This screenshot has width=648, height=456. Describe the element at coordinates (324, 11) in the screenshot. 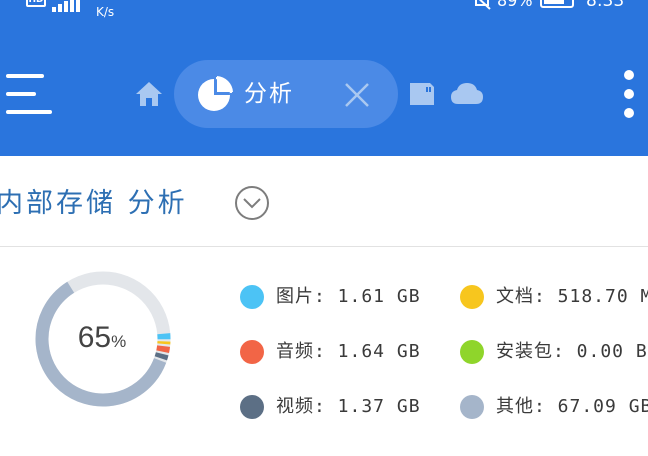

I see `status-bar: HD K/s 89% 8:33` at that location.